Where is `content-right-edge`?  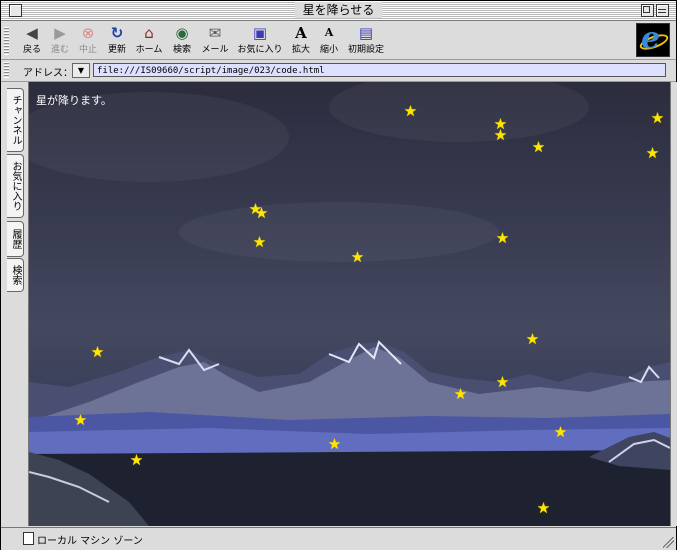
content-right-edge is located at coordinates (673, 304).